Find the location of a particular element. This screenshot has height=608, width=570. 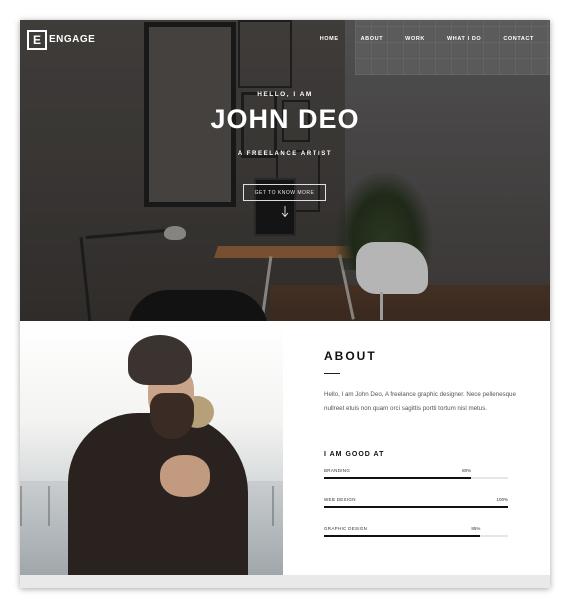

arrow-down-icon is located at coordinates (285, 212).